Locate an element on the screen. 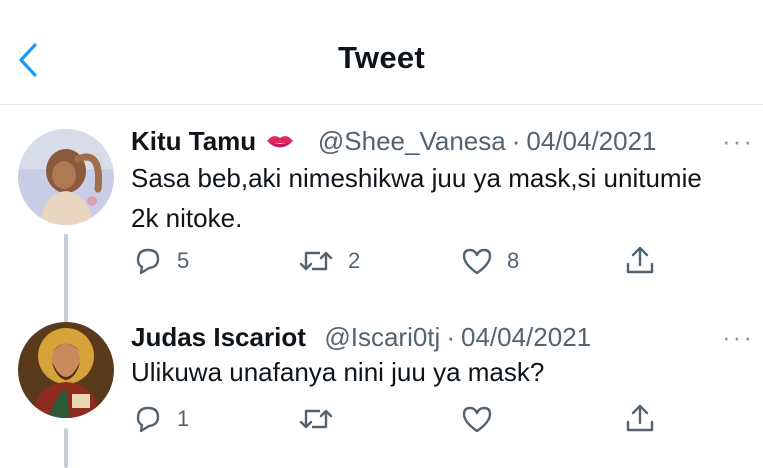  page-title: Tweet is located at coordinates (381, 57).